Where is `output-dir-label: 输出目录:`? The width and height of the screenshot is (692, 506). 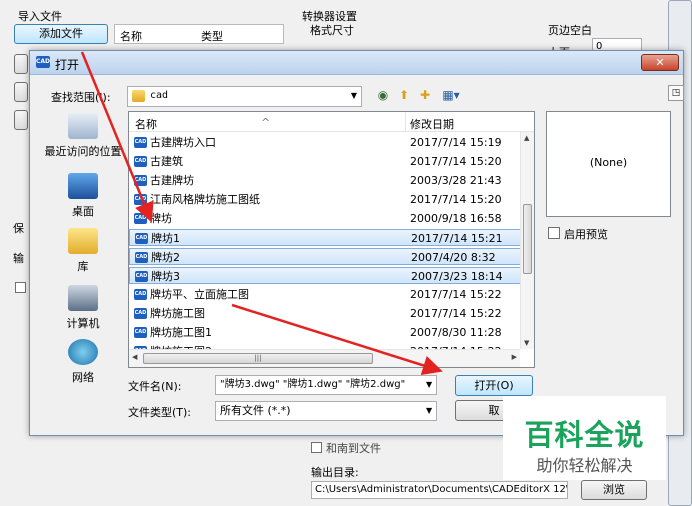
output-dir-label: 输出目录: is located at coordinates (335, 472).